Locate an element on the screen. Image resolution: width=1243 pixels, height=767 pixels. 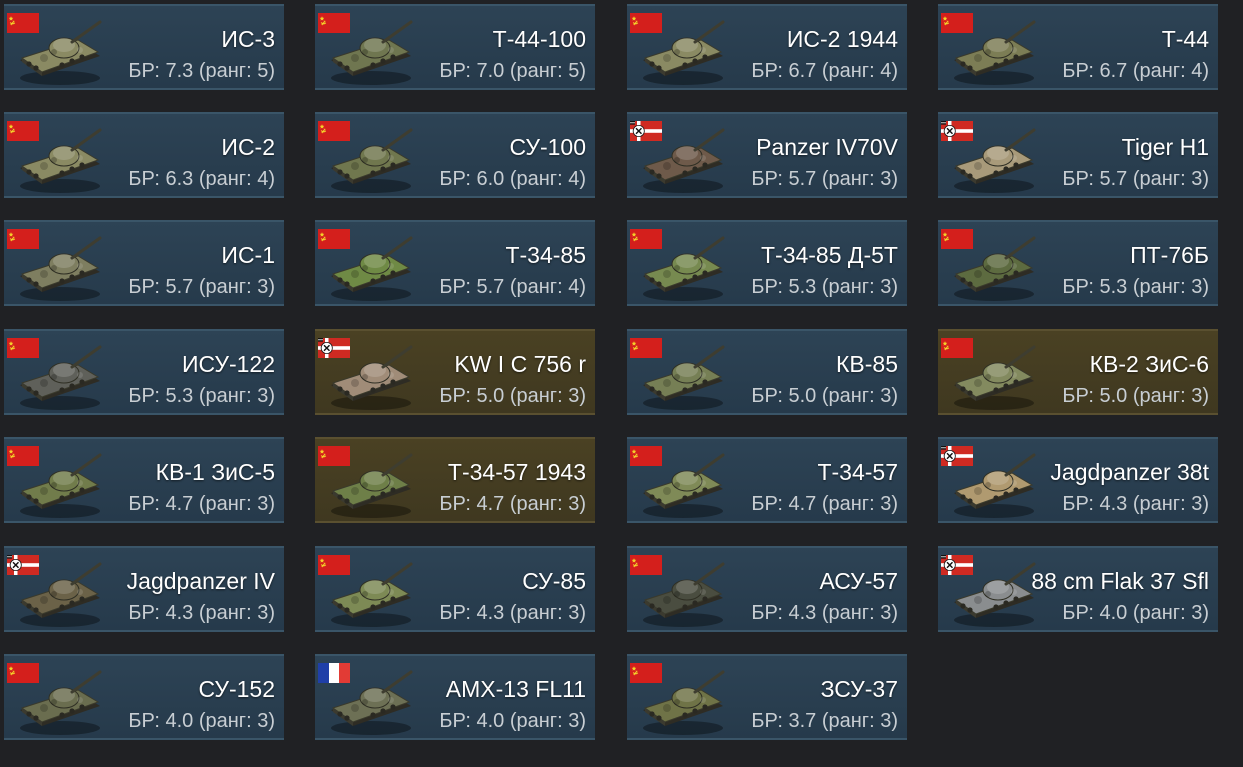
vehicle-name: ПТ-76Б is located at coordinates (1169, 255).